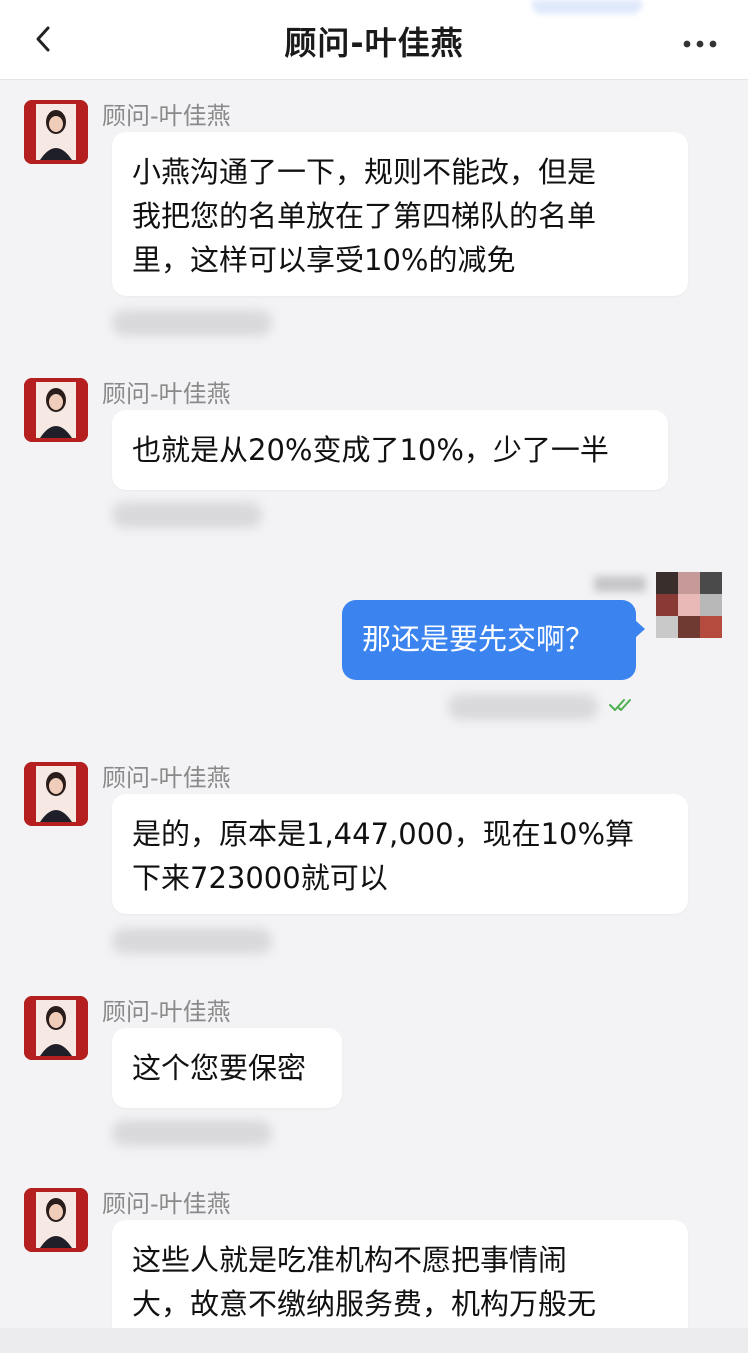  I want to click on message-incoming: 顾问-叶佳燕 这些人就是吃准机构不愿把事情闹 大，故意不缴纳服务费，机构万般无, so click(374, 1267).